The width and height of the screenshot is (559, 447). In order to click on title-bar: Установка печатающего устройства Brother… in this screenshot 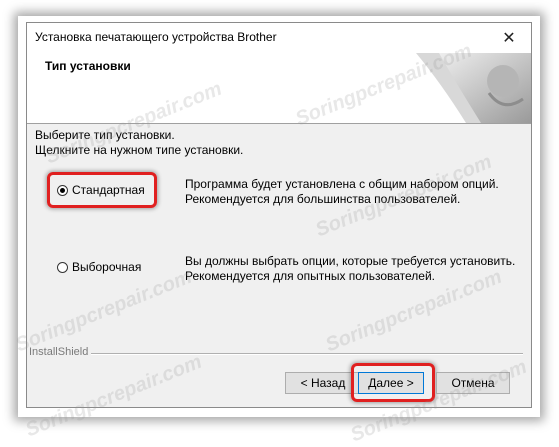, I will do `click(279, 38)`.